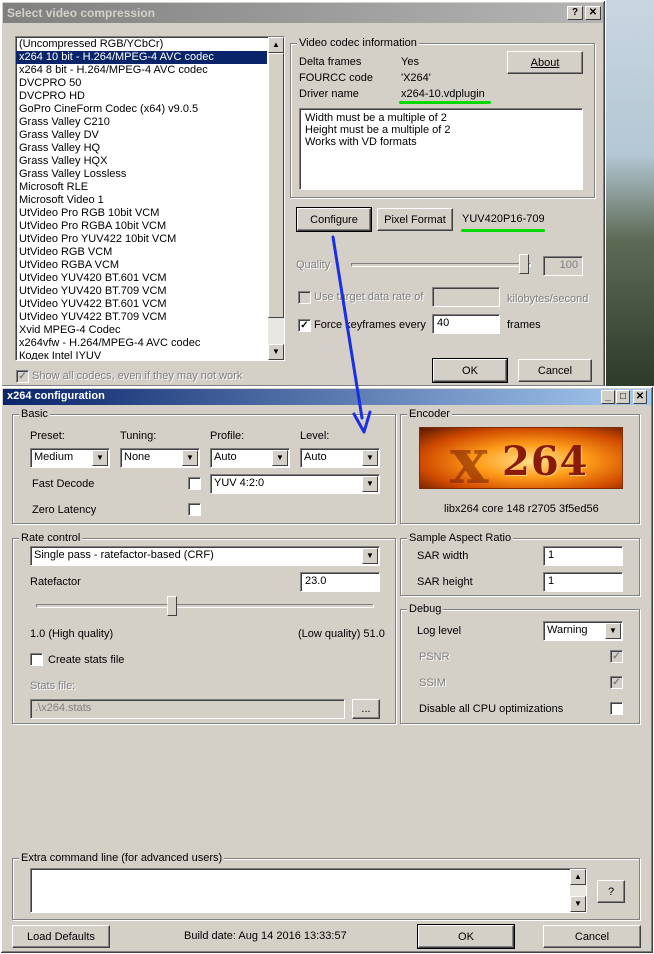 The height and width of the screenshot is (954, 654). I want to click on level-select: Auto ▼, so click(340, 458).